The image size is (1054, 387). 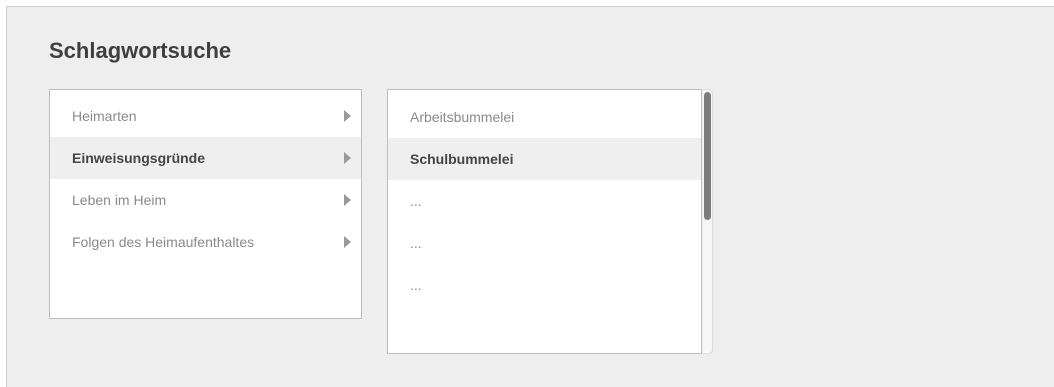 I want to click on keyword-item-label: Arbeitsbummelei, so click(x=462, y=117).